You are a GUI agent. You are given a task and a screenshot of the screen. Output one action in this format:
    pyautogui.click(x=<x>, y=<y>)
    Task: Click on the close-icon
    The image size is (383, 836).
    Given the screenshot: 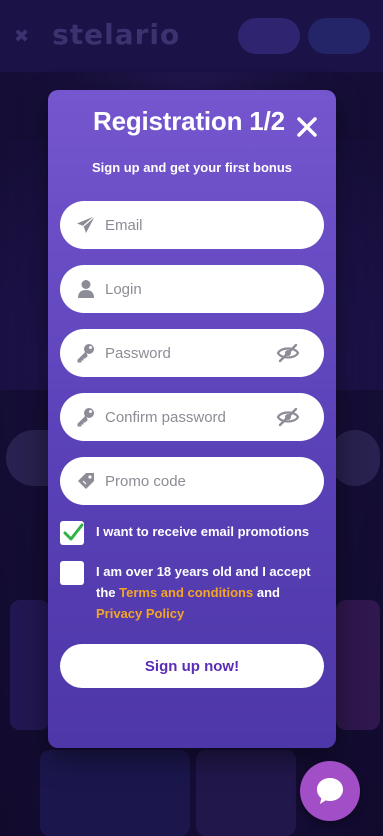 What is the action you would take?
    pyautogui.click(x=307, y=127)
    